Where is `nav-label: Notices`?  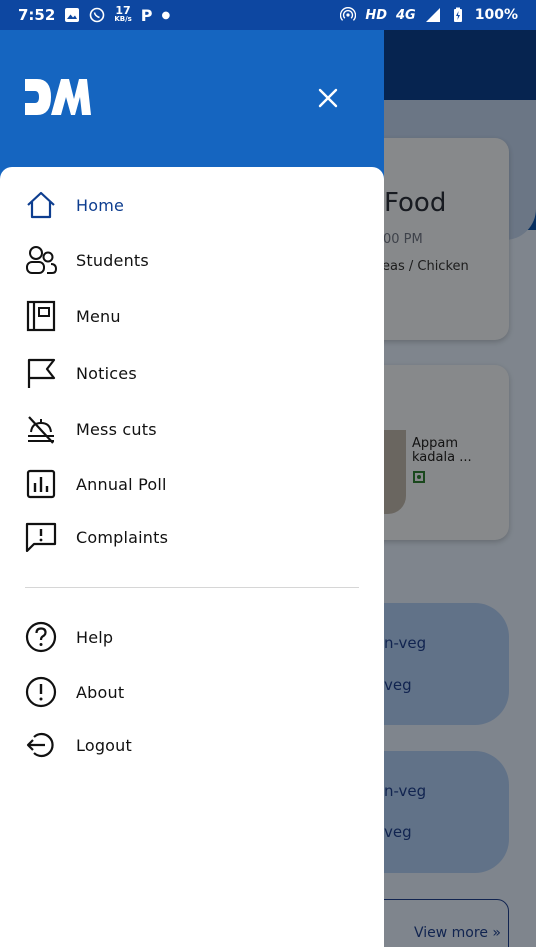 nav-label: Notices is located at coordinates (106, 373).